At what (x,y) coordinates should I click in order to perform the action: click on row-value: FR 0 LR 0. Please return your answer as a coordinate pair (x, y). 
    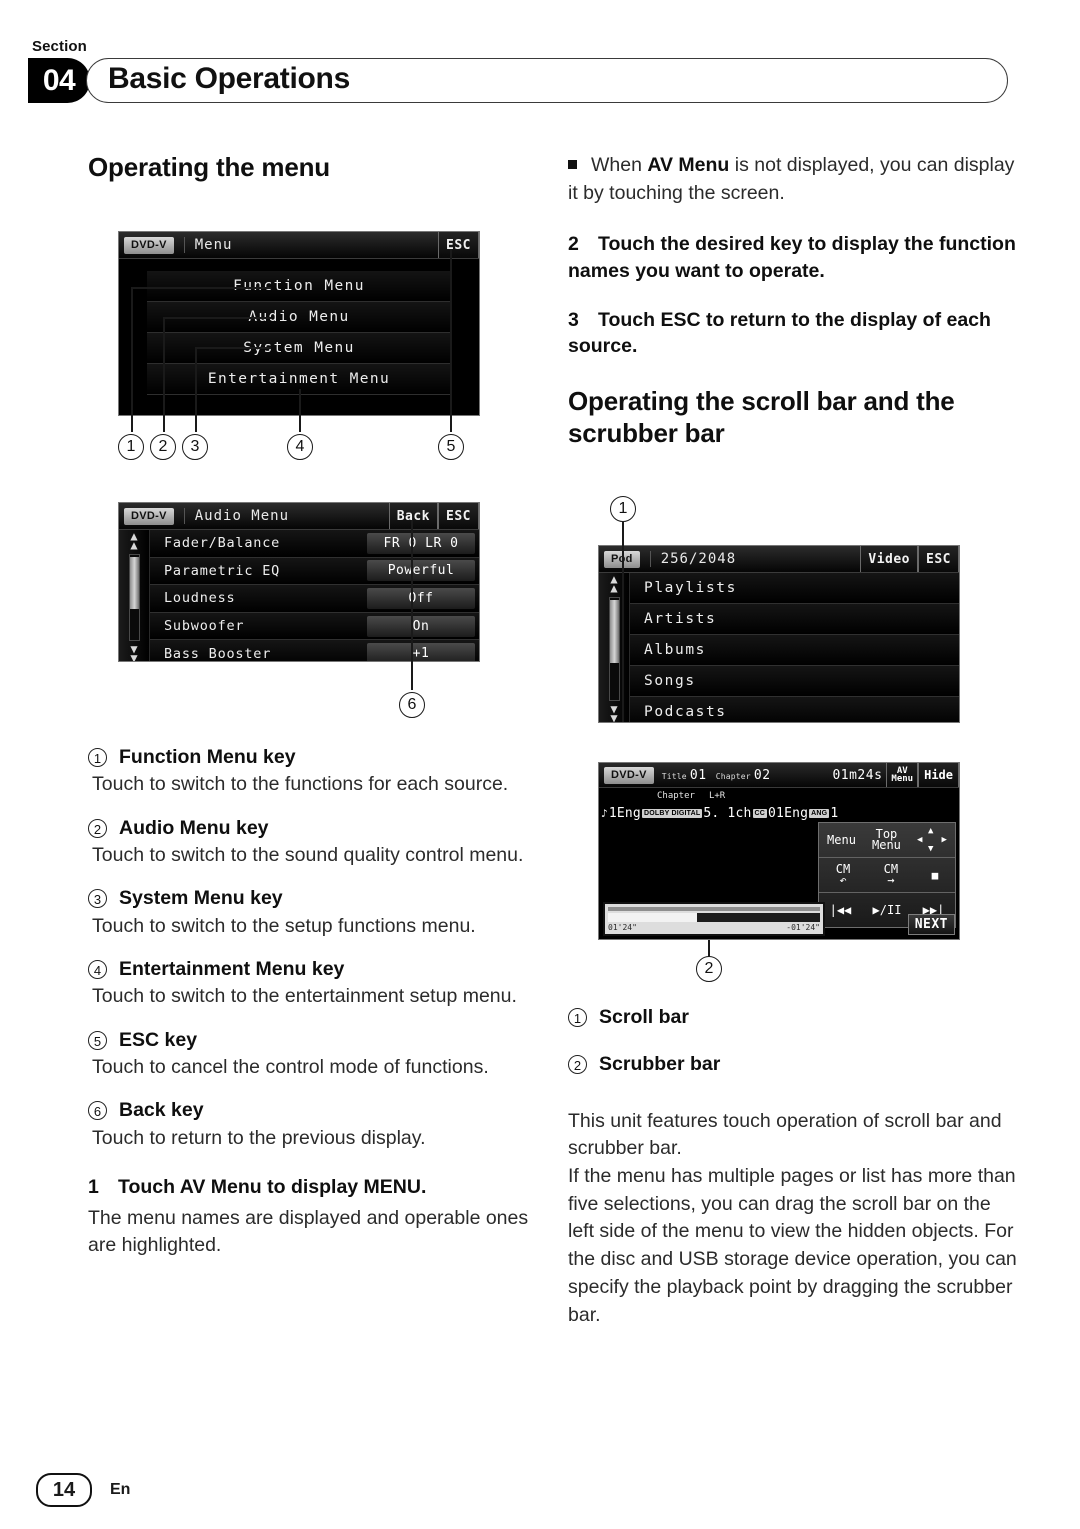
    Looking at the image, I should click on (421, 543).